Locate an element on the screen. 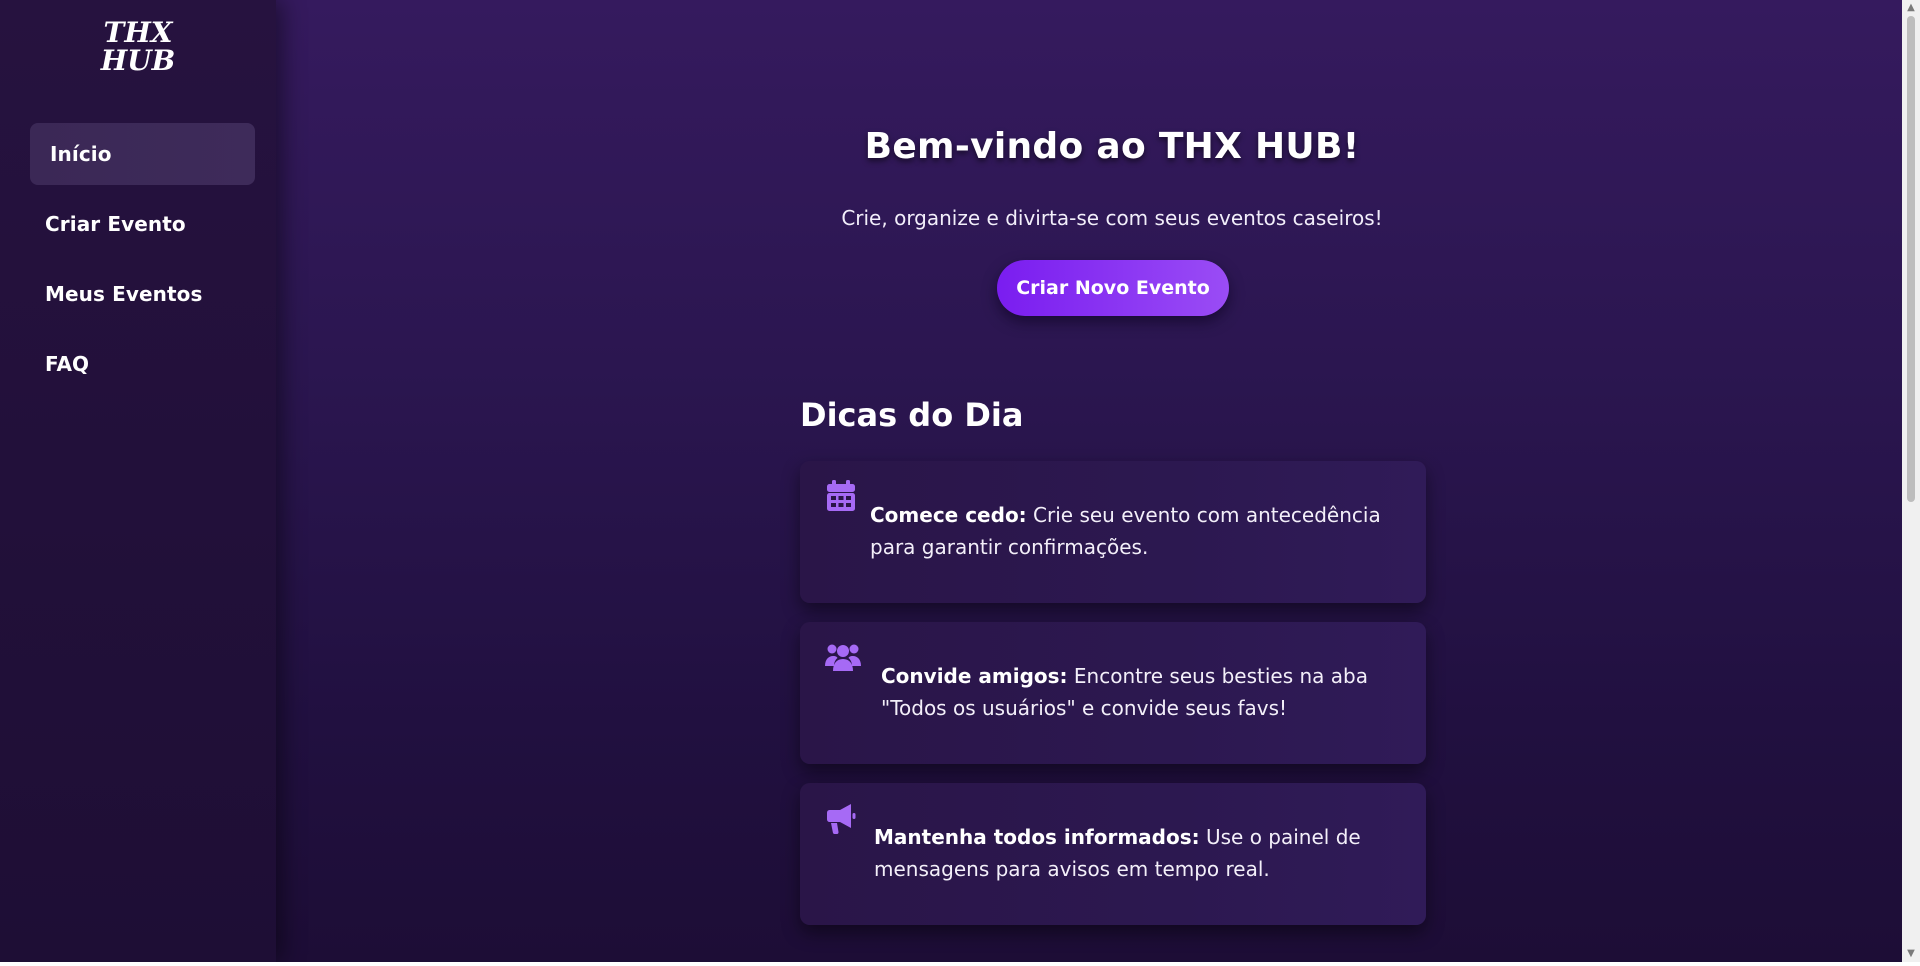  sidebar-item-criar-evento: Criar Evento is located at coordinates (142, 224).